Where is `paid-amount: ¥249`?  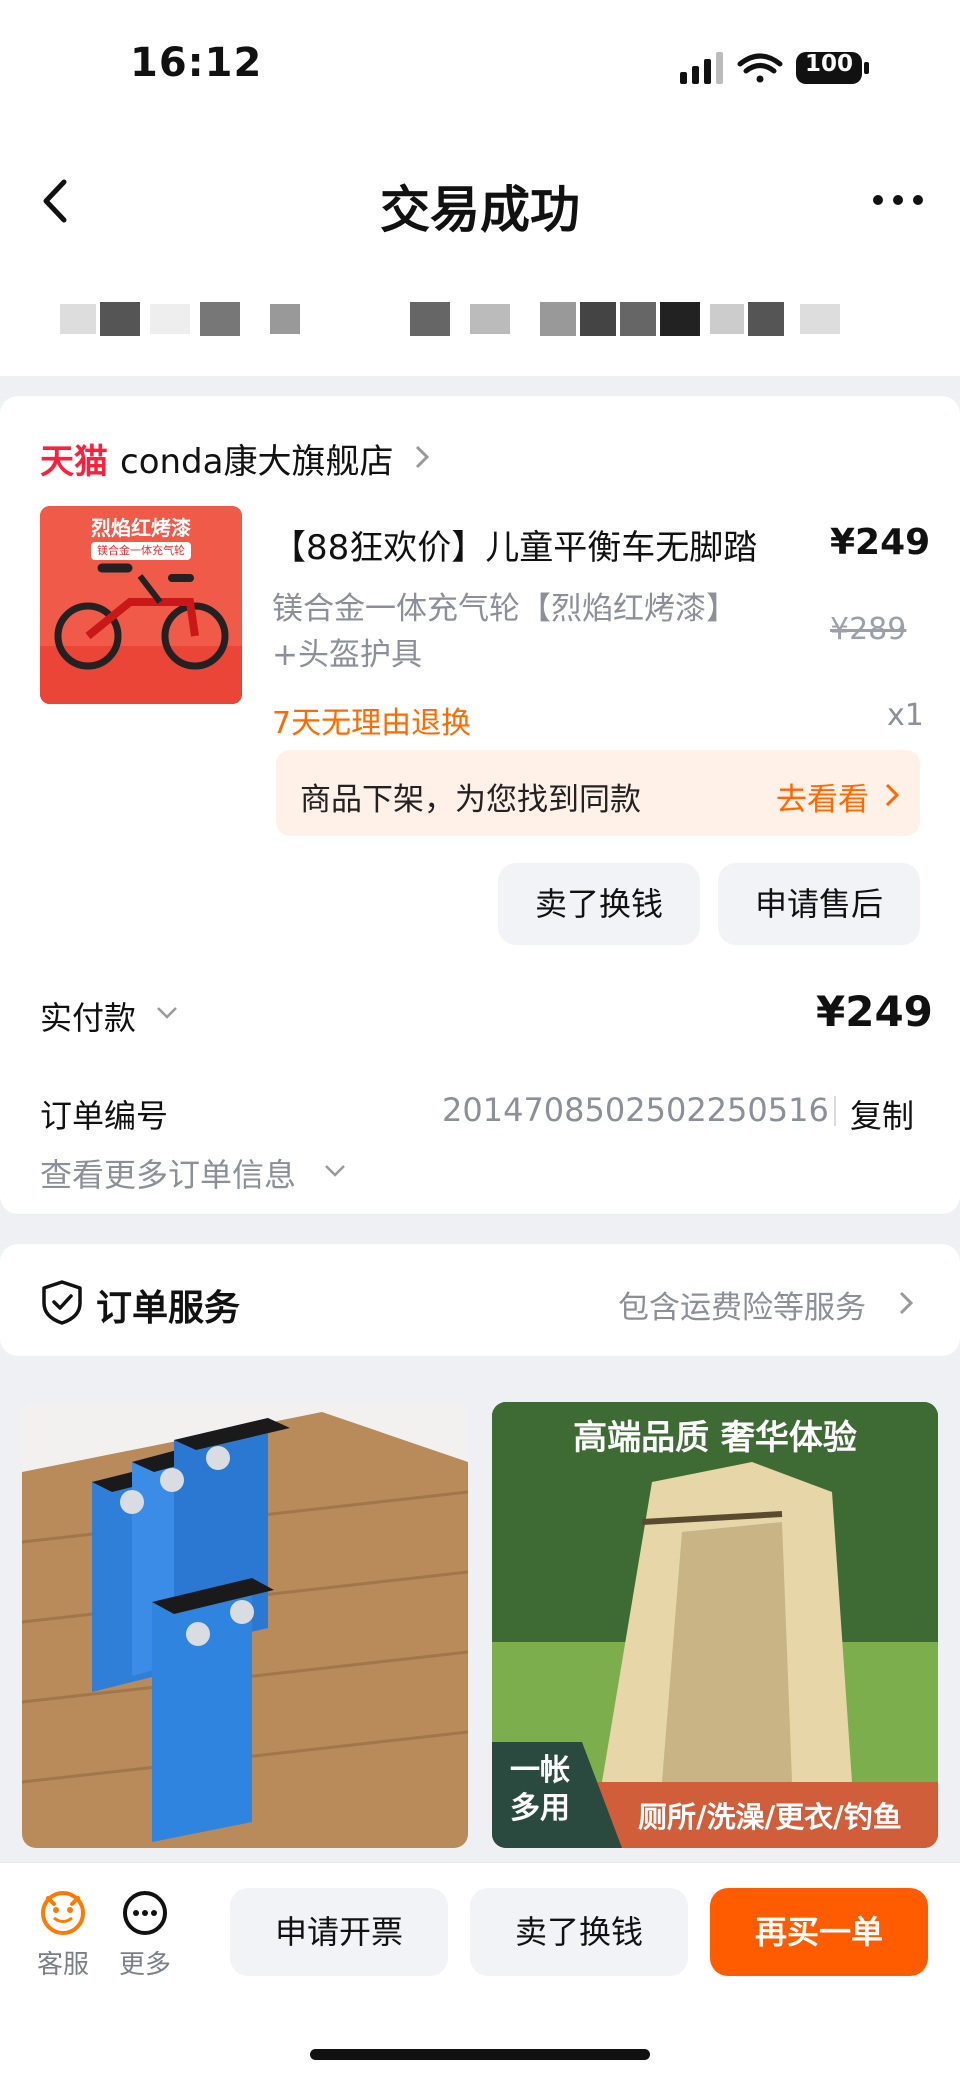 paid-amount: ¥249 is located at coordinates (874, 1011).